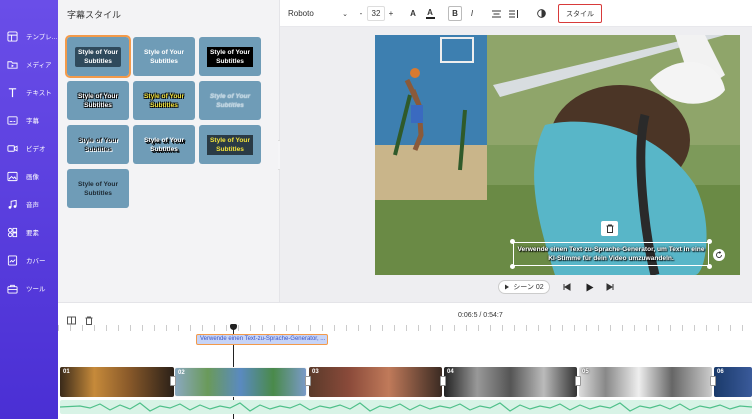 The width and height of the screenshot is (752, 419). What do you see at coordinates (345, 14) in the screenshot?
I see `chevron-down-icon: ⌄` at bounding box center [345, 14].